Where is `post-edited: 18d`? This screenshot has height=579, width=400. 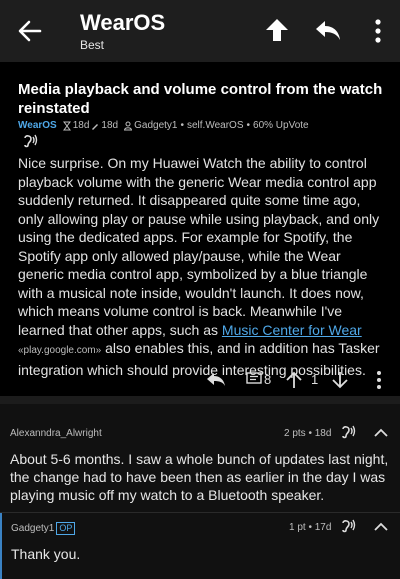 post-edited: 18d is located at coordinates (110, 125).